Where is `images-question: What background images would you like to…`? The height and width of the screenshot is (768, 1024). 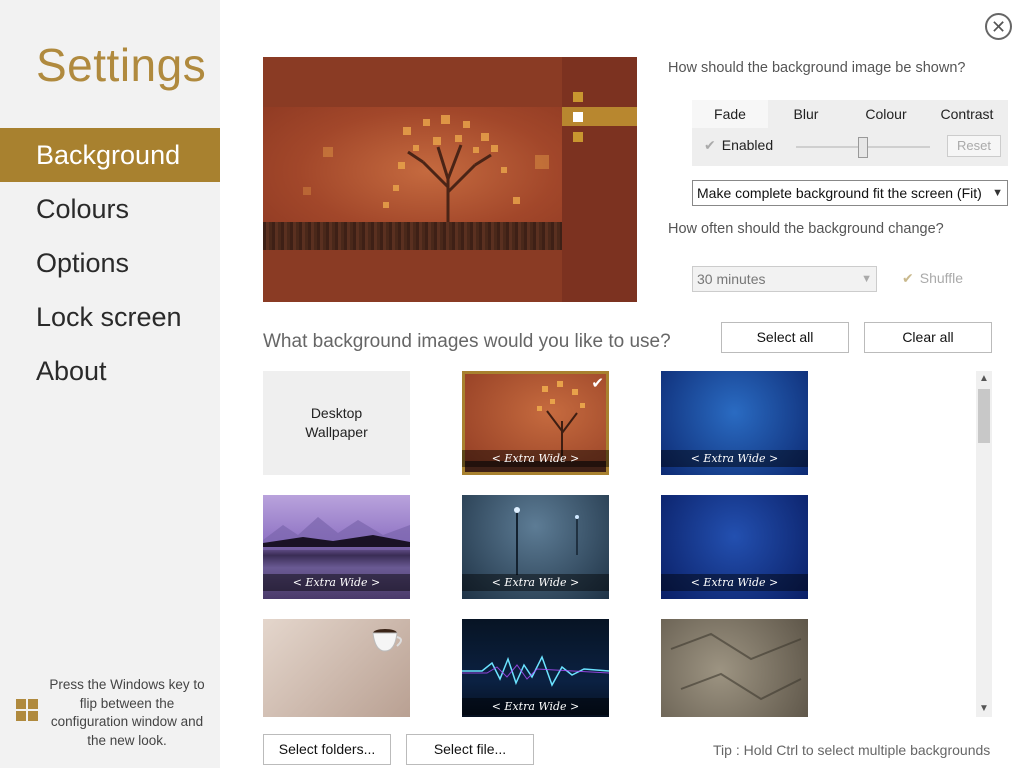
images-question: What background images would you like to… is located at coordinates (467, 341).